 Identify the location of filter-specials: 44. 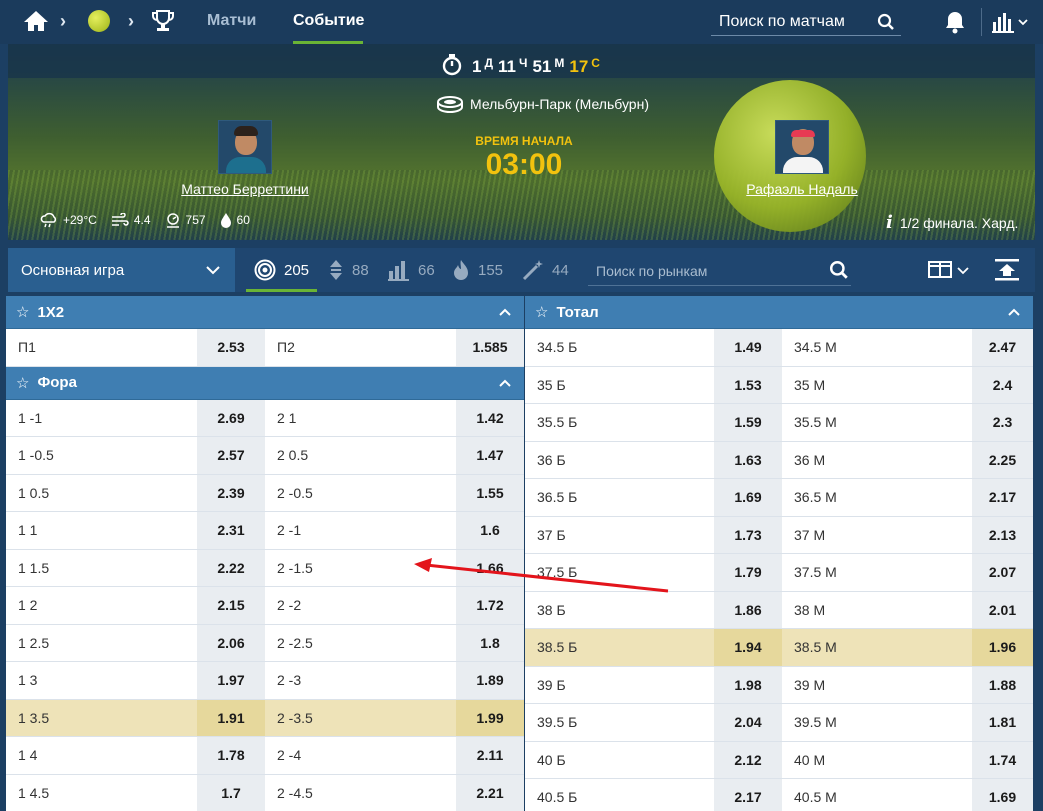
(545, 270).